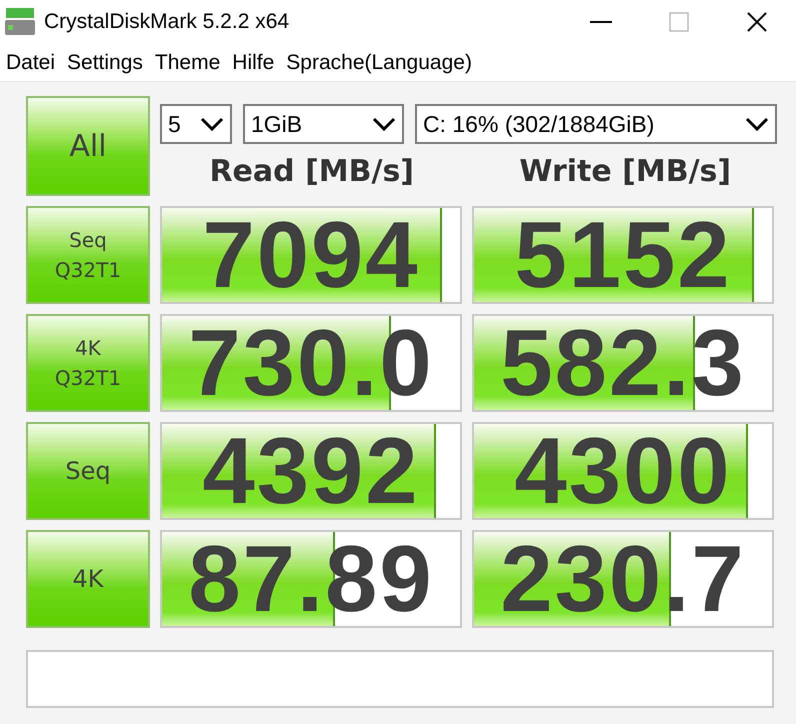 This screenshot has width=796, height=724. Describe the element at coordinates (757, 22) in the screenshot. I see `close-icon` at that location.